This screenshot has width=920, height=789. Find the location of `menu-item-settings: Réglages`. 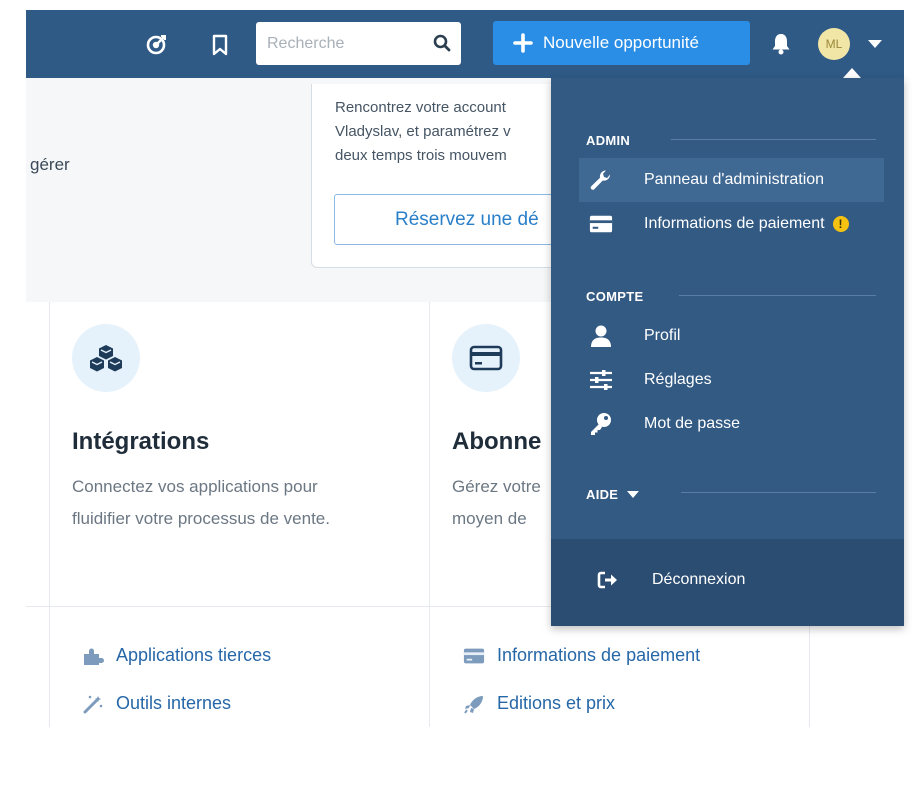

menu-item-settings: Réglages is located at coordinates (731, 380).